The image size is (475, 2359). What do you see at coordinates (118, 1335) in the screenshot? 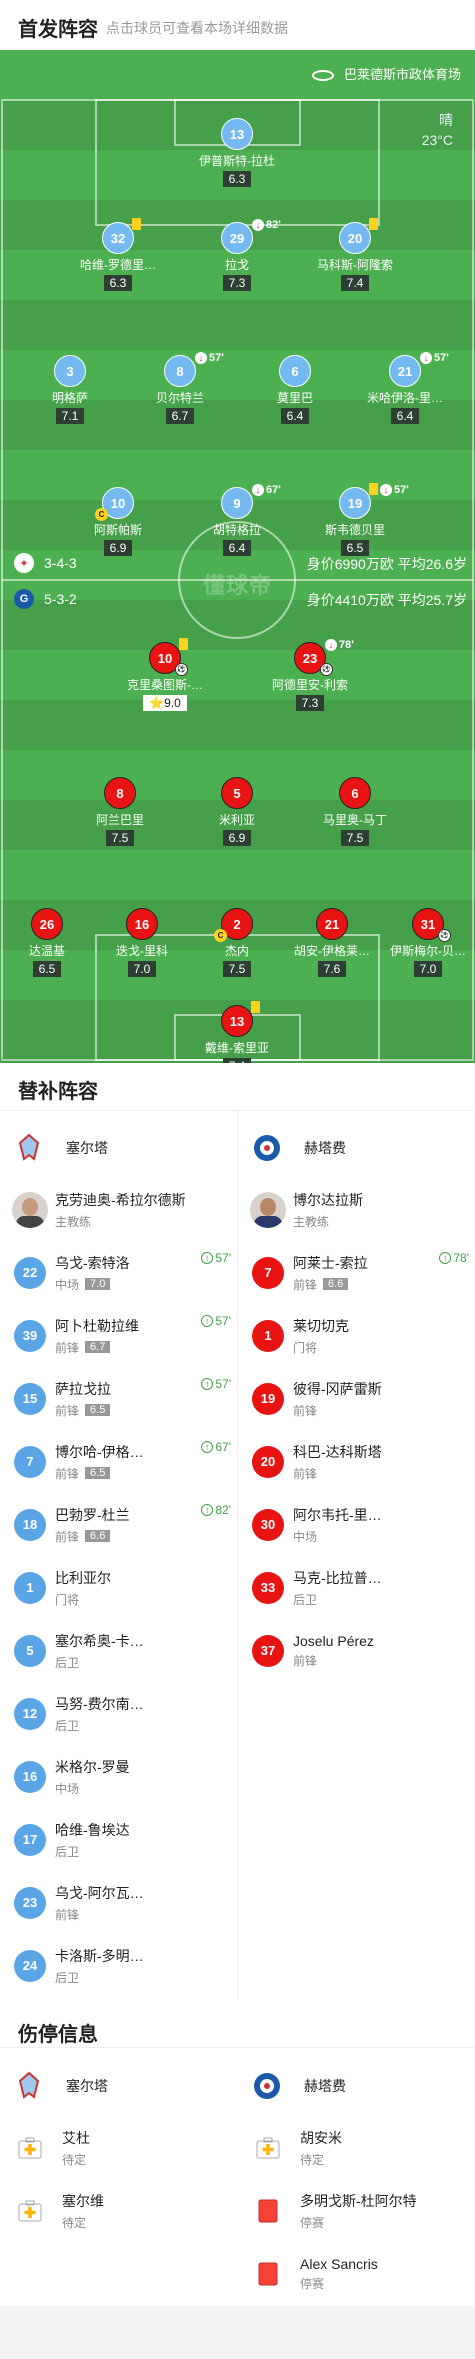
I see `sub-player-row: 39 阿卜杜勒拉维 前锋 6.7 ↑ 57'` at bounding box center [118, 1335].